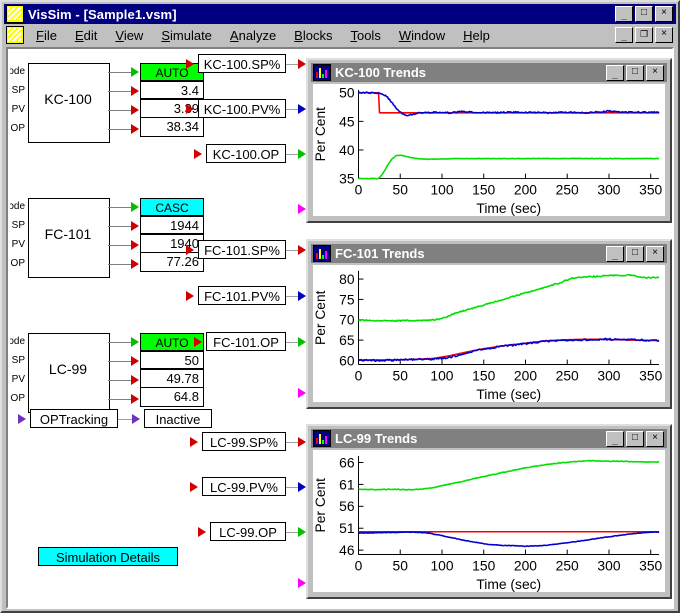 Image resolution: width=680 pixels, height=613 pixels. I want to click on op-value: 38.34, so click(172, 127).